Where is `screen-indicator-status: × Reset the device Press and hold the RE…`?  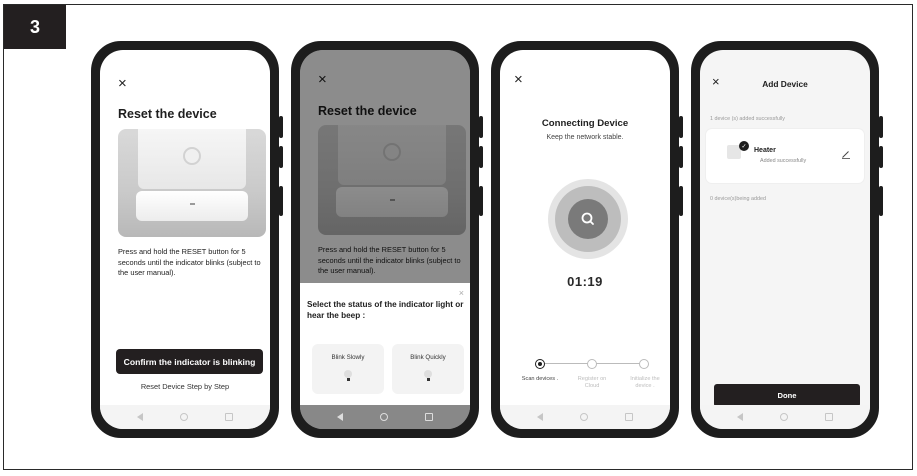 screen-indicator-status: × Reset the device Press and hold the RE… is located at coordinates (385, 239).